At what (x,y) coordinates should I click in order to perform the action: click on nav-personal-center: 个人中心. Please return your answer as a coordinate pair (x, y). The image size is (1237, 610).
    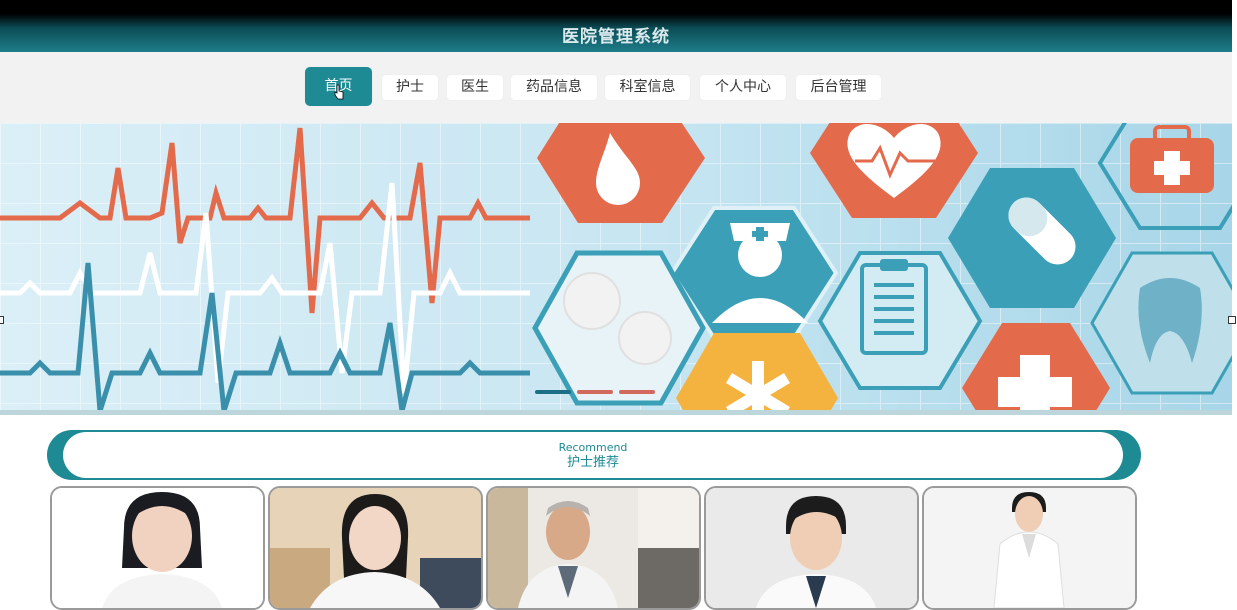
    Looking at the image, I should click on (743, 87).